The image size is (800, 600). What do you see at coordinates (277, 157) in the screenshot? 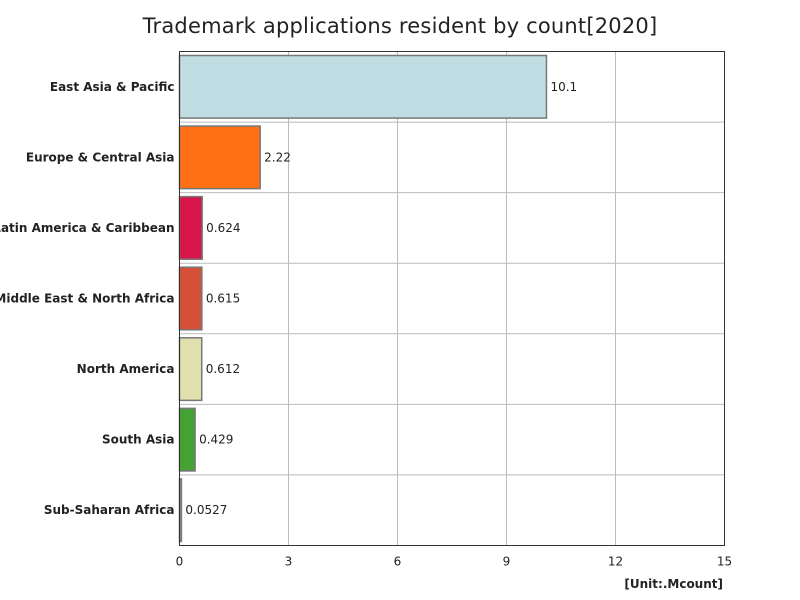
I see `value-label: 2.22` at bounding box center [277, 157].